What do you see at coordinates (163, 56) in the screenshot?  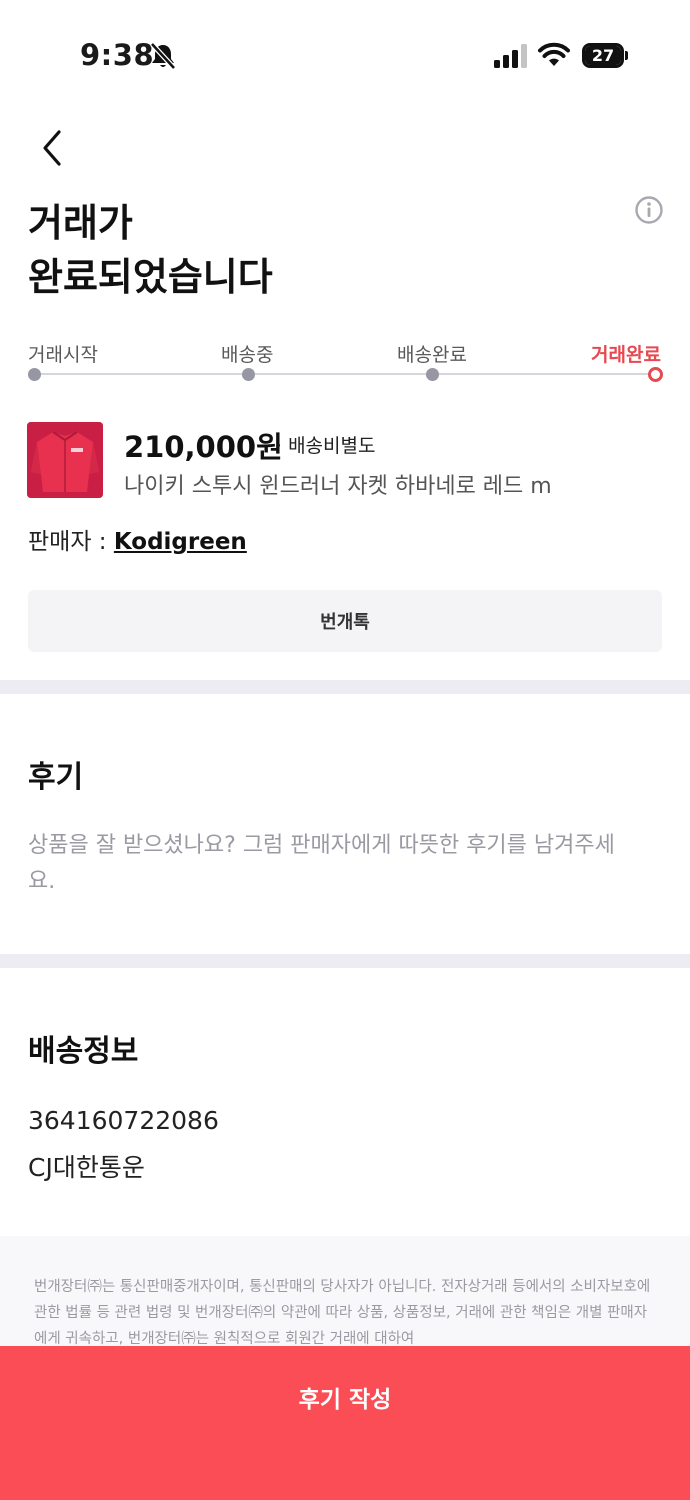 I see `bell-slash-icon` at bounding box center [163, 56].